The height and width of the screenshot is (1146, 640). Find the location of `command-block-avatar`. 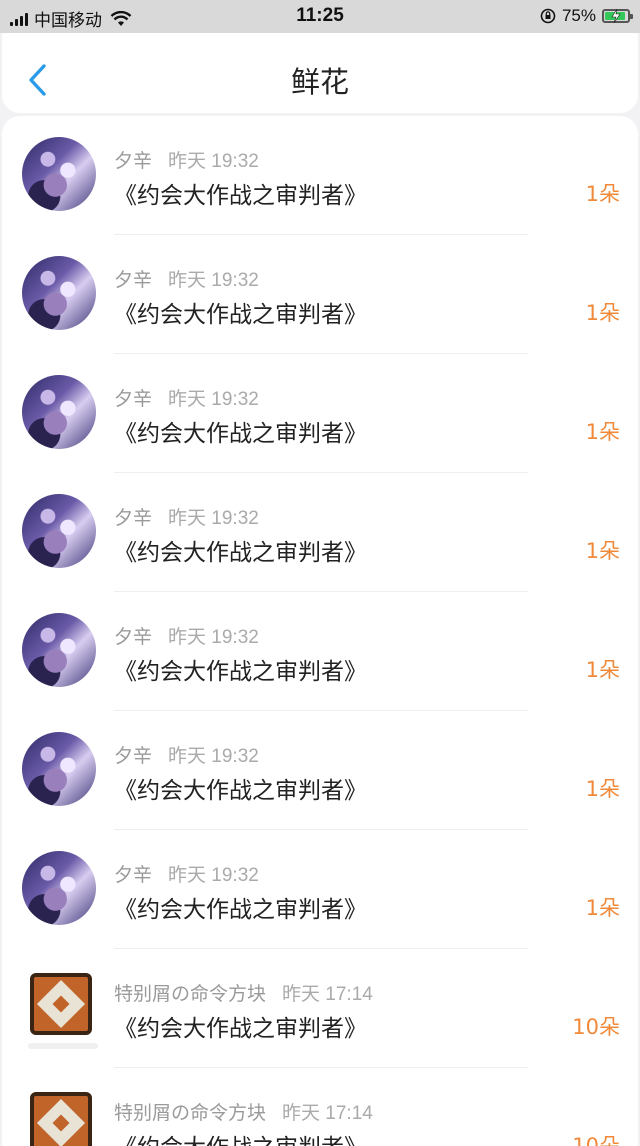

command-block-avatar is located at coordinates (63, 1011).